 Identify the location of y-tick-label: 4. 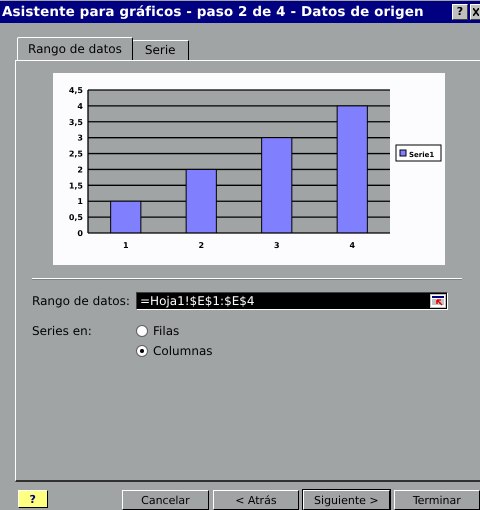
(80, 106).